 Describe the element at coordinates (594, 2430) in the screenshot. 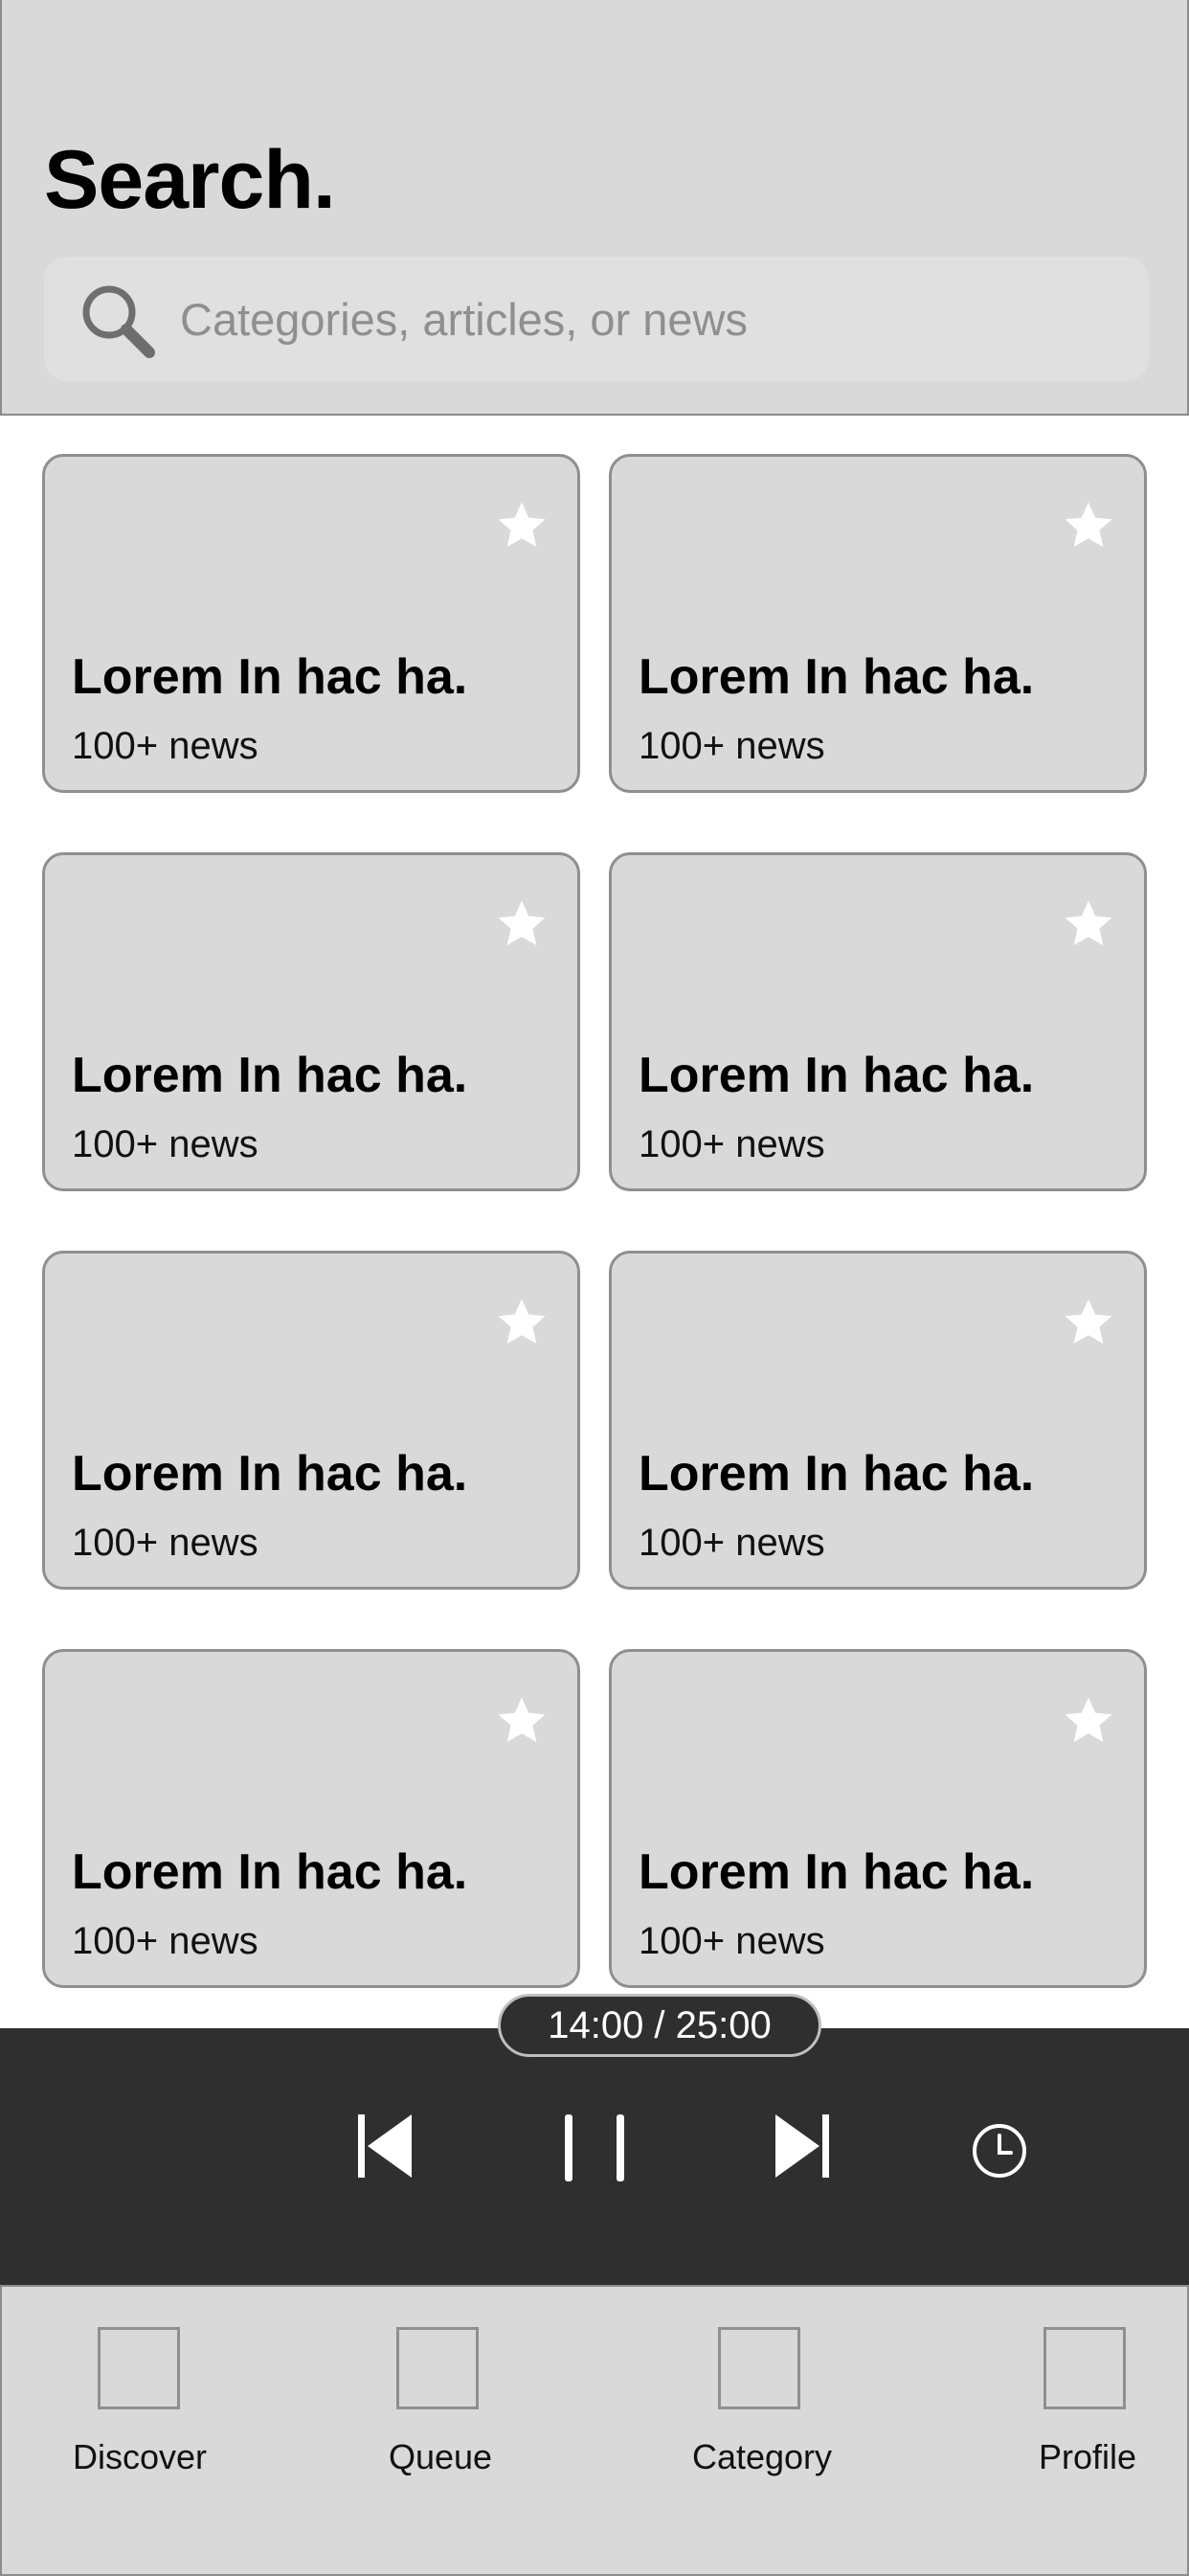

I see `bottom-nav: Discover Queue Category Profile` at that location.